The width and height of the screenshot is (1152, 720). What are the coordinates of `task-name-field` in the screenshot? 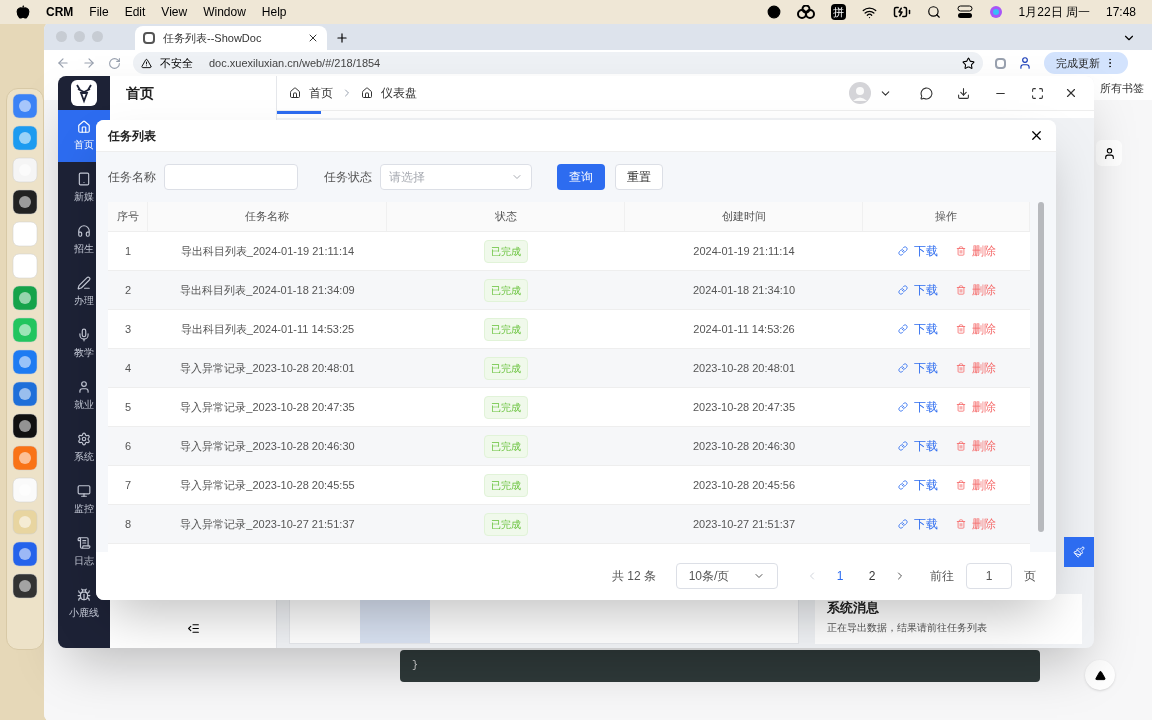 It's located at (231, 177).